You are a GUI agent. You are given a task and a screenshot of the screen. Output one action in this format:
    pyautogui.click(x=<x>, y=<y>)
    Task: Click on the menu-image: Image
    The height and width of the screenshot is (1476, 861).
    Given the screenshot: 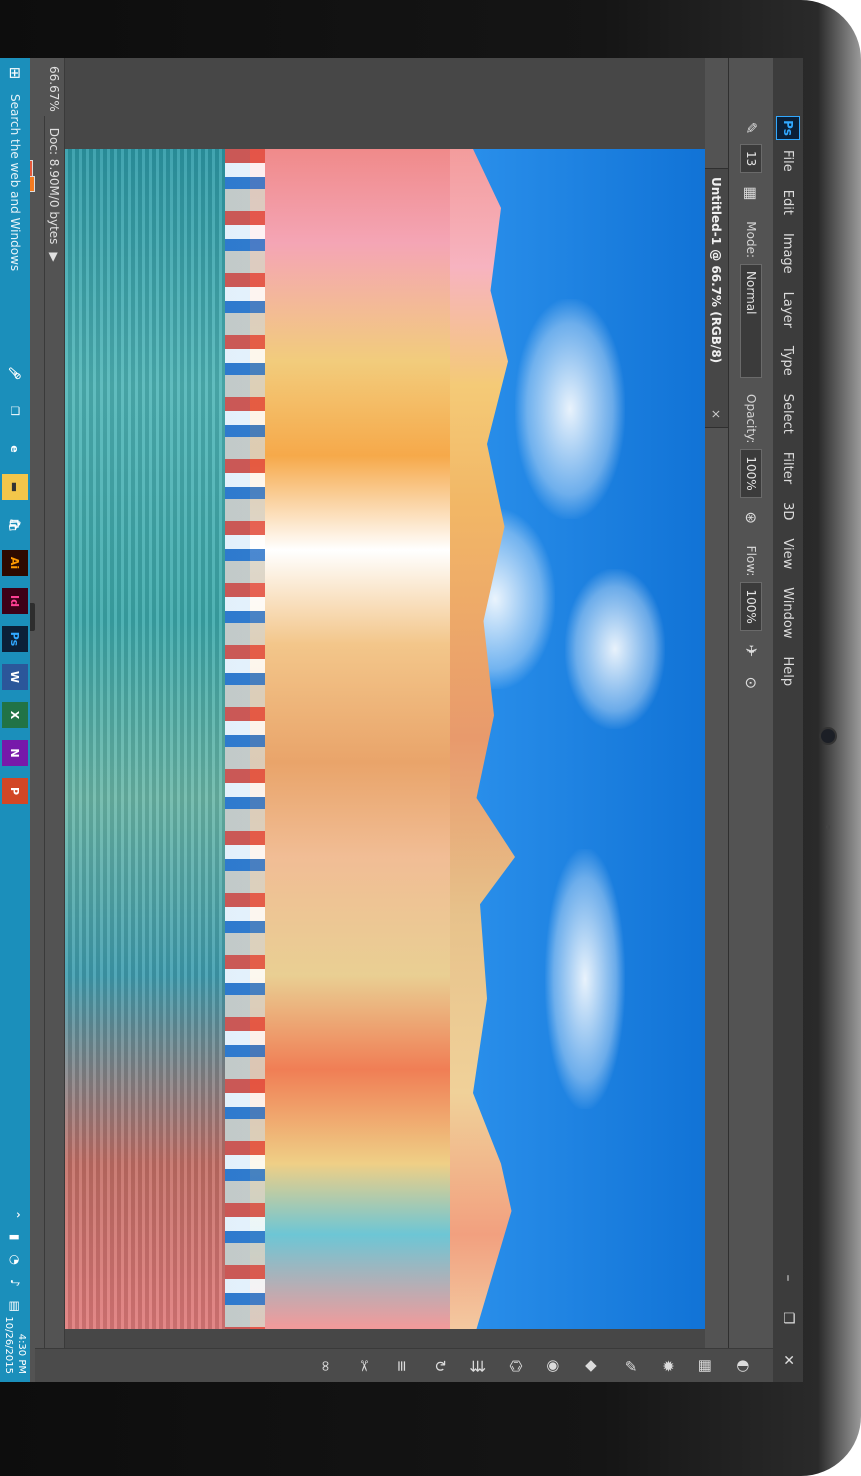 What is the action you would take?
    pyautogui.click(x=788, y=253)
    